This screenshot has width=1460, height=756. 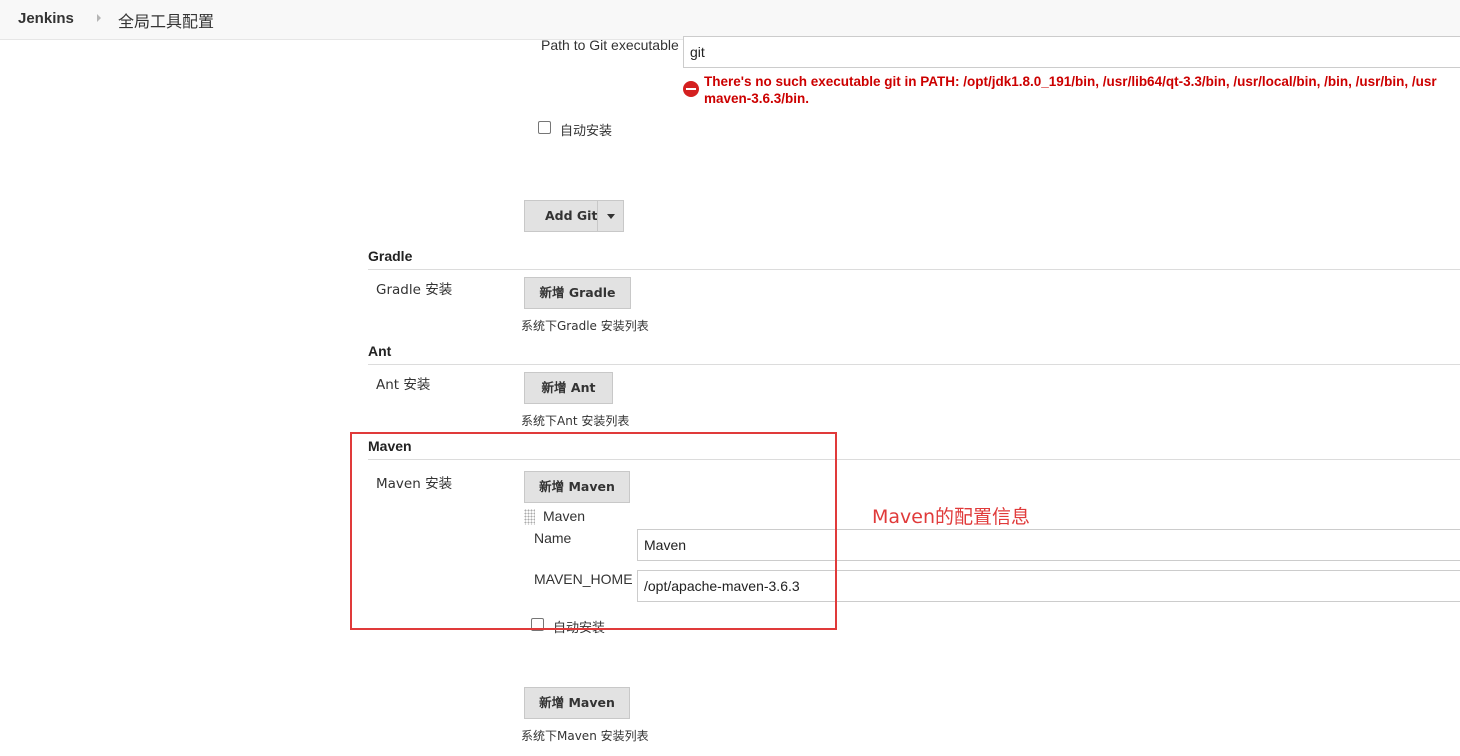 What do you see at coordinates (568, 388) in the screenshot?
I see `add-ant-button: 新增 Ant` at bounding box center [568, 388].